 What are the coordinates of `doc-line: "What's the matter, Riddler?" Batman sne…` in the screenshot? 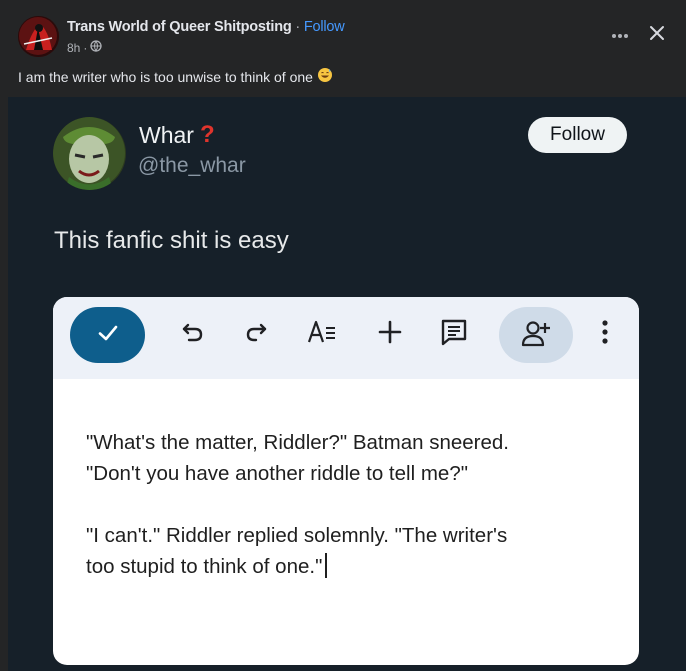 It's located at (297, 442).